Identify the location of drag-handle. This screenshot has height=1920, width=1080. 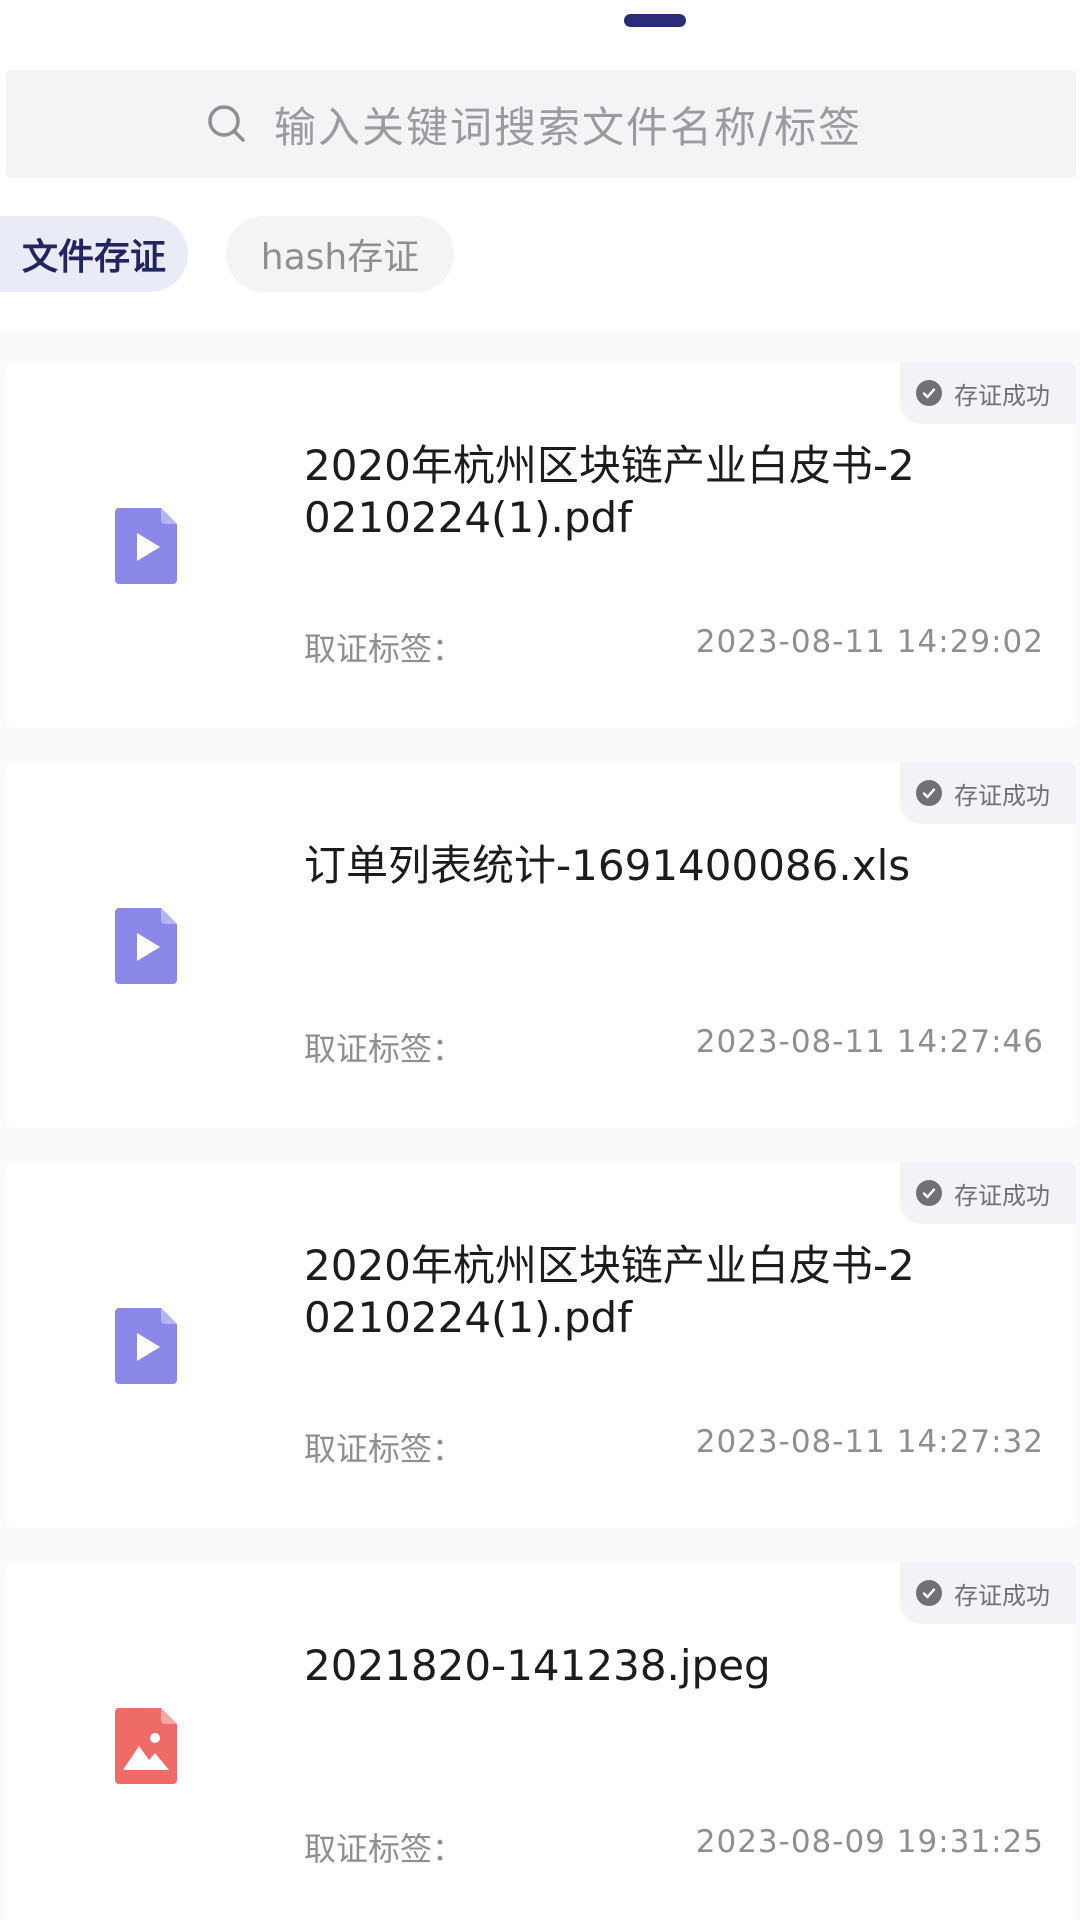
(655, 20).